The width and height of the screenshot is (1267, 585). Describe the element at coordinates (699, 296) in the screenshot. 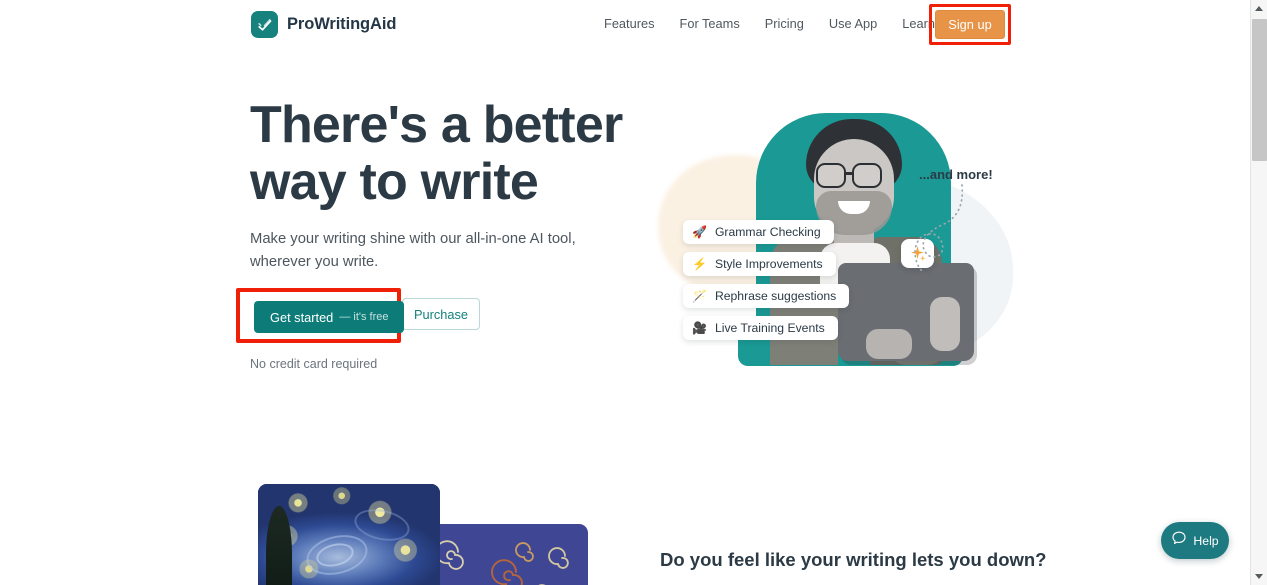

I see `magic-wand-icon: 🪄` at that location.